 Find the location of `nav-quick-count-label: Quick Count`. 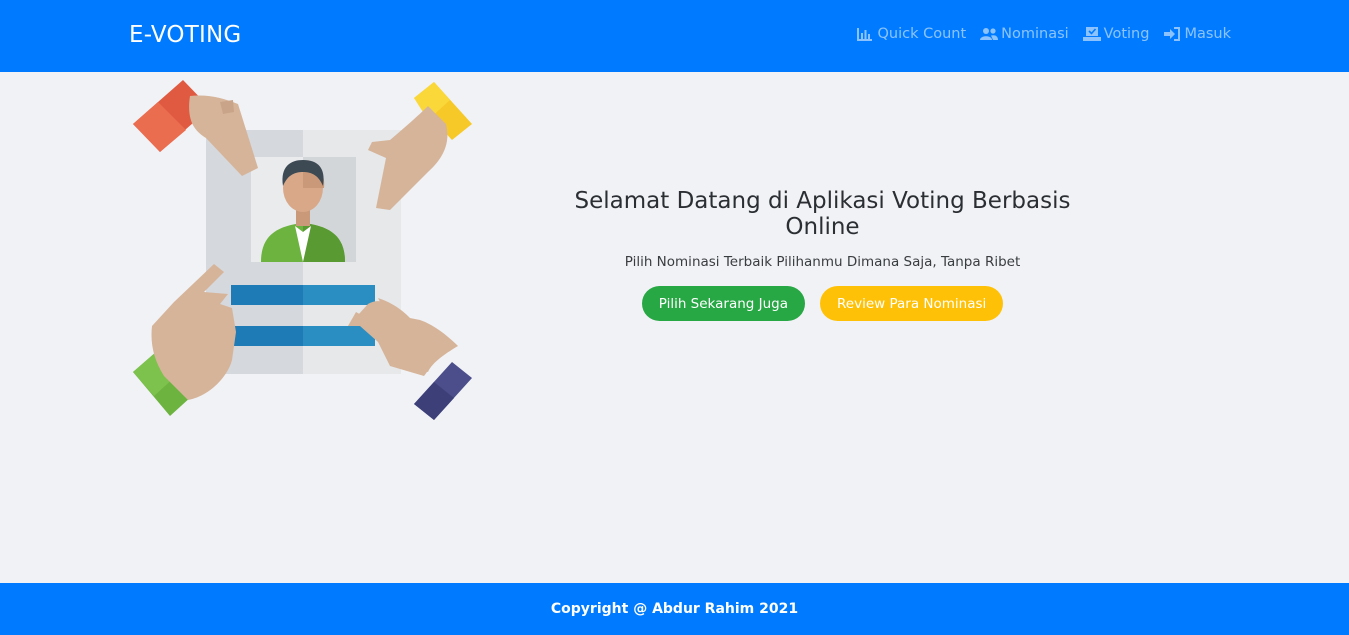

nav-quick-count-label: Quick Count is located at coordinates (922, 34).